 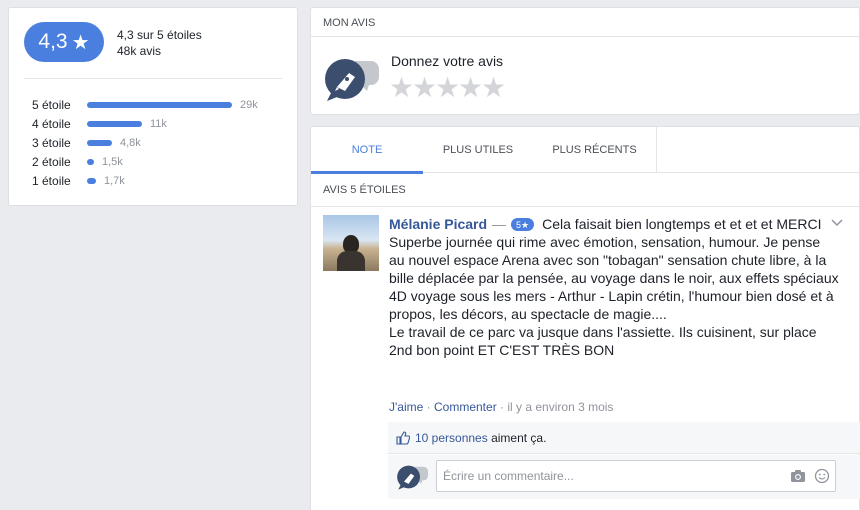 What do you see at coordinates (80, 42) in the screenshot?
I see `star-icon: ★` at bounding box center [80, 42].